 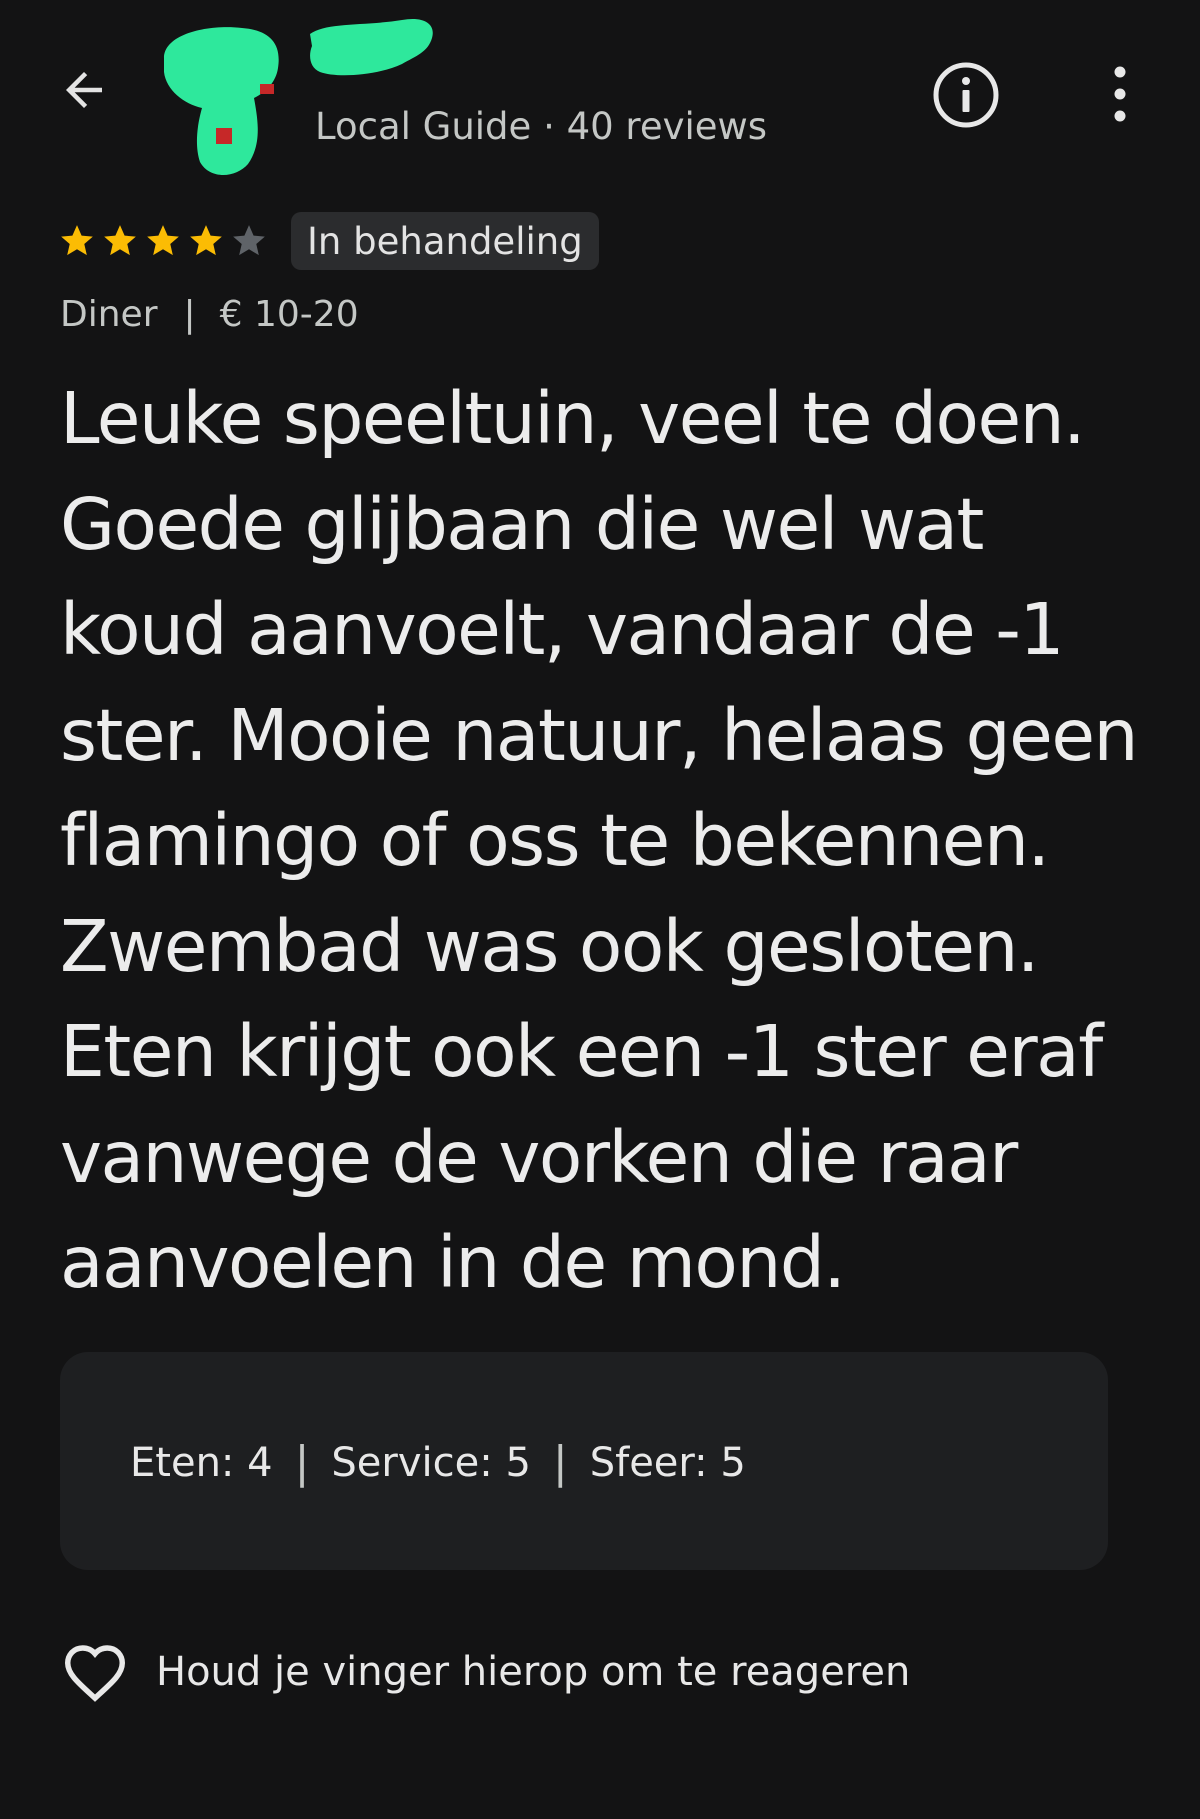 I want to click on review-line: aanvoelen in de mond., so click(x=453, y=1262).